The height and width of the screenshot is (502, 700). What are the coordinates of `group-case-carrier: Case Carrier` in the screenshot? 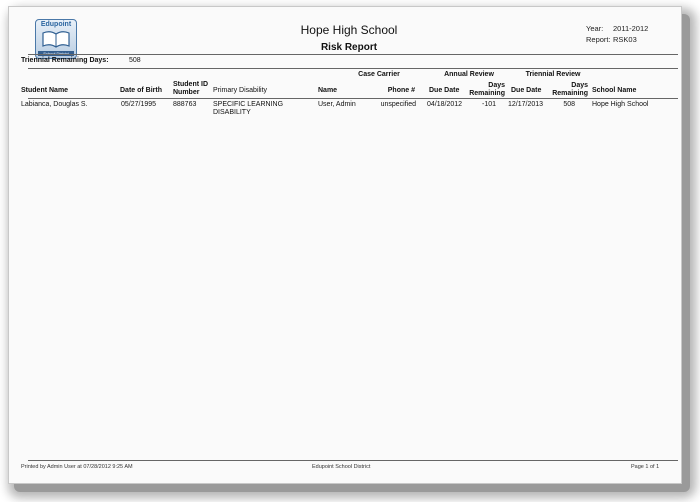 It's located at (379, 74).